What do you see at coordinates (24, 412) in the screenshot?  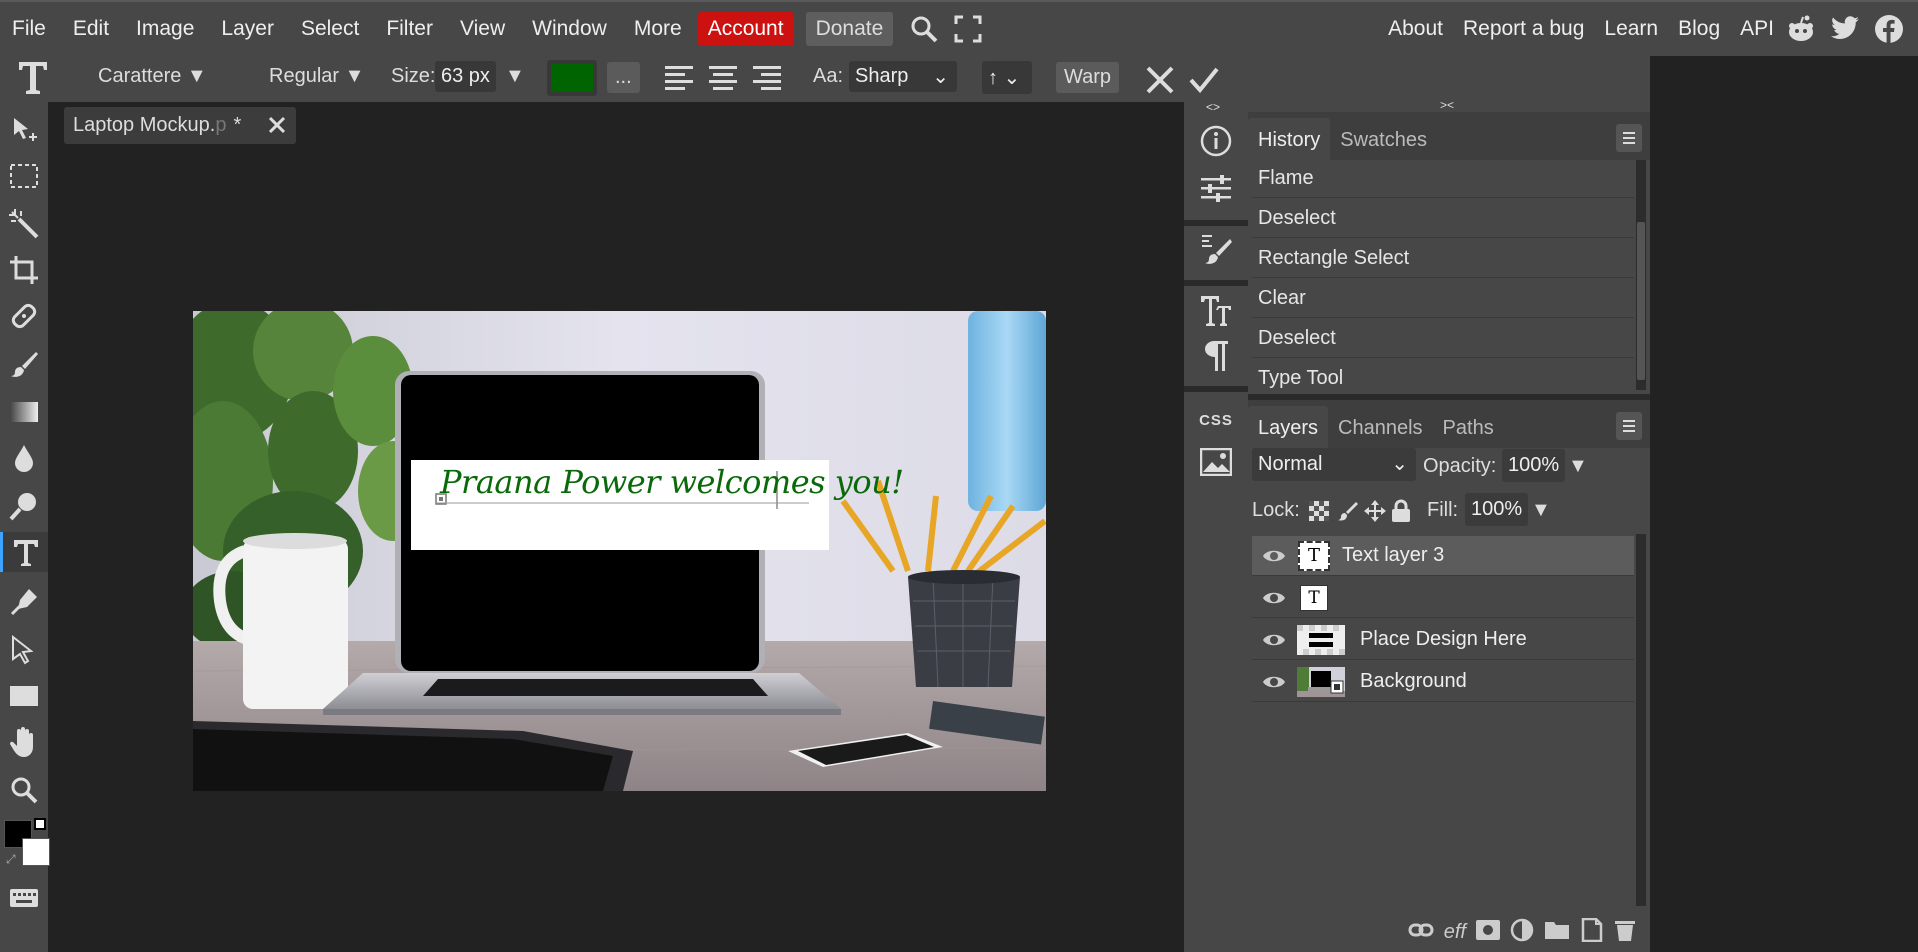 I see `gradient-tool-icon` at bounding box center [24, 412].